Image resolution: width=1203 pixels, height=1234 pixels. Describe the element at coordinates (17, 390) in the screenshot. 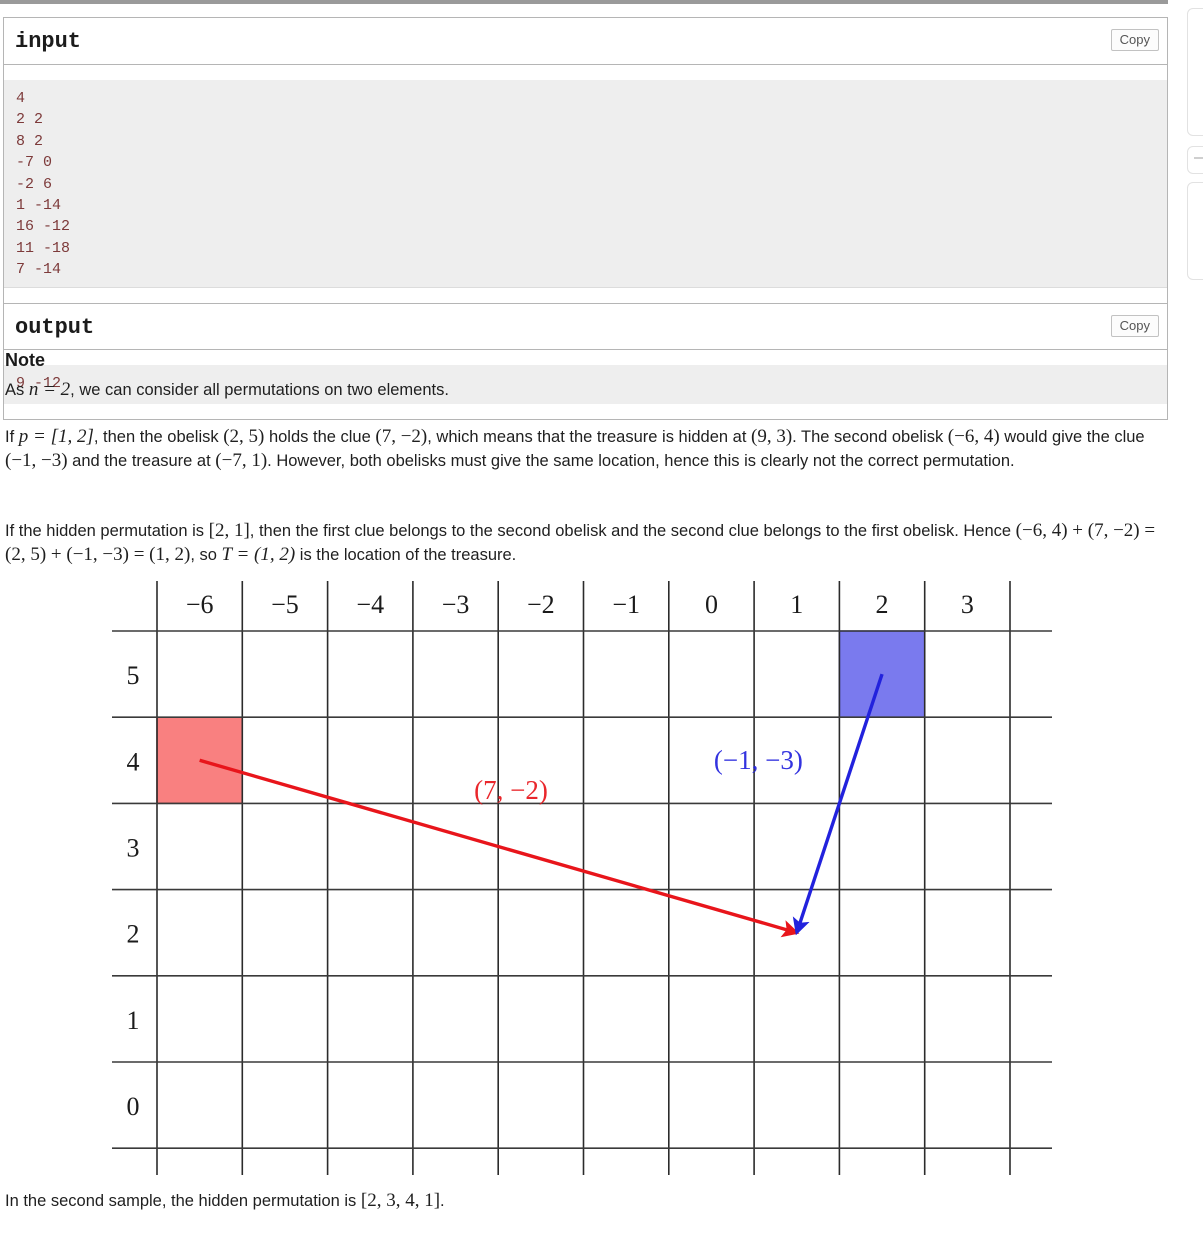

I see `p1-text-a: As` at that location.